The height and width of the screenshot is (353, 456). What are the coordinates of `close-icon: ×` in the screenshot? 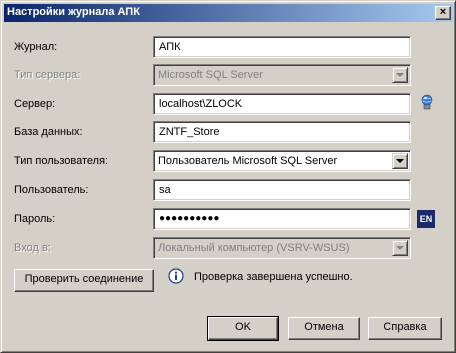 It's located at (443, 12).